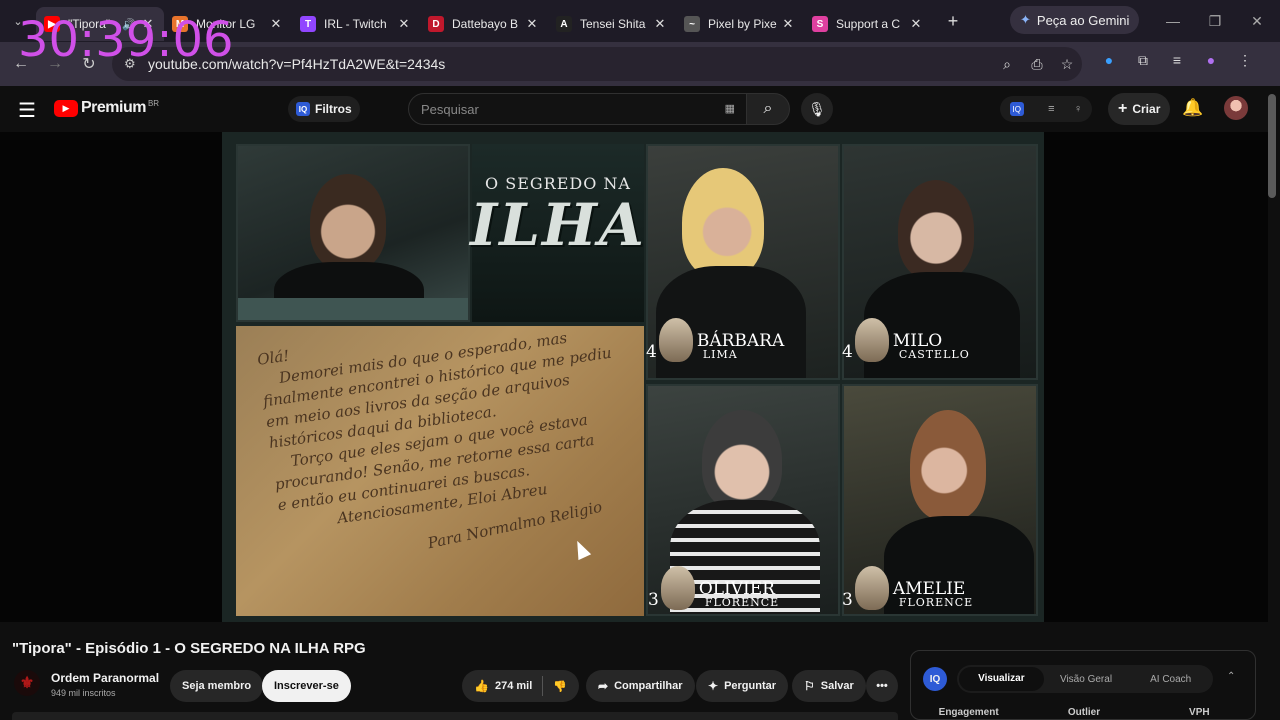 The image size is (1280, 720). What do you see at coordinates (1046, 109) in the screenshot?
I see `extension-pill: IQ ≡ ♀` at bounding box center [1046, 109].